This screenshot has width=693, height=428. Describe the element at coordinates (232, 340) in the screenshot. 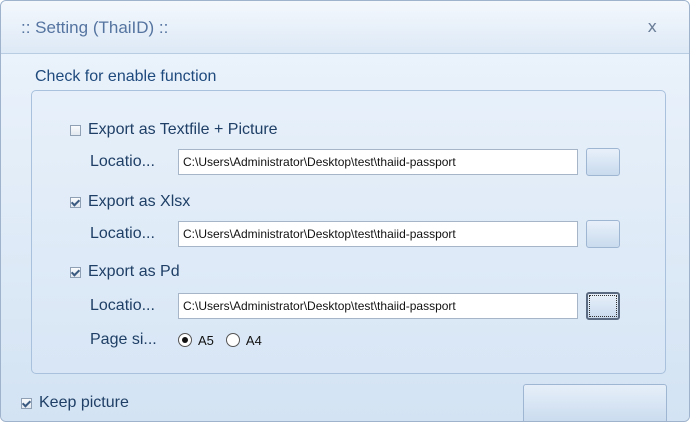

I see `page-size-a4-radio` at that location.